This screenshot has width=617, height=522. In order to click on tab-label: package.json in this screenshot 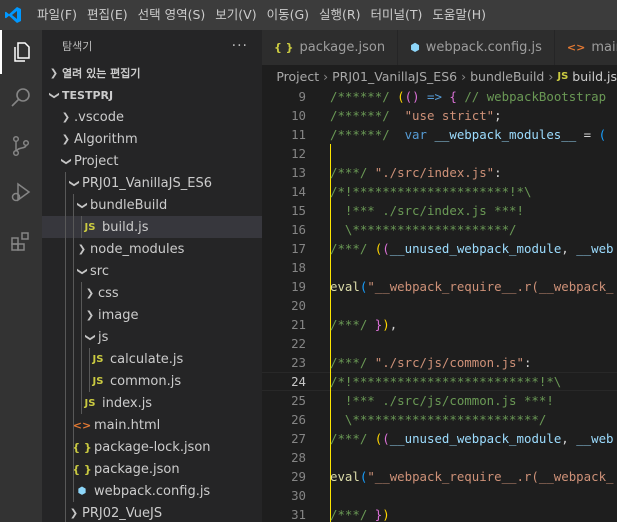, I will do `click(342, 47)`.